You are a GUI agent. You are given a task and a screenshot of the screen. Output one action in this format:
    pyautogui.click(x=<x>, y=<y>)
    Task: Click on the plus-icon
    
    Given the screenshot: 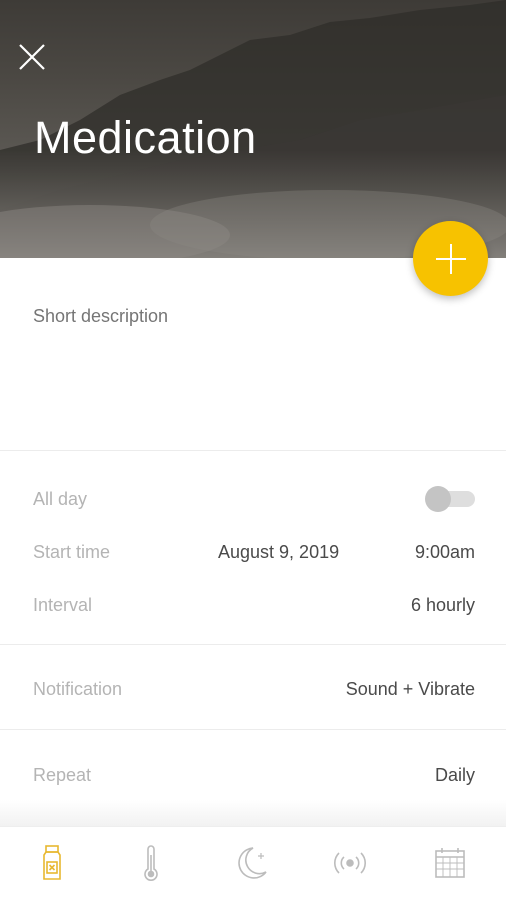 What is the action you would take?
    pyautogui.click(x=450, y=258)
    